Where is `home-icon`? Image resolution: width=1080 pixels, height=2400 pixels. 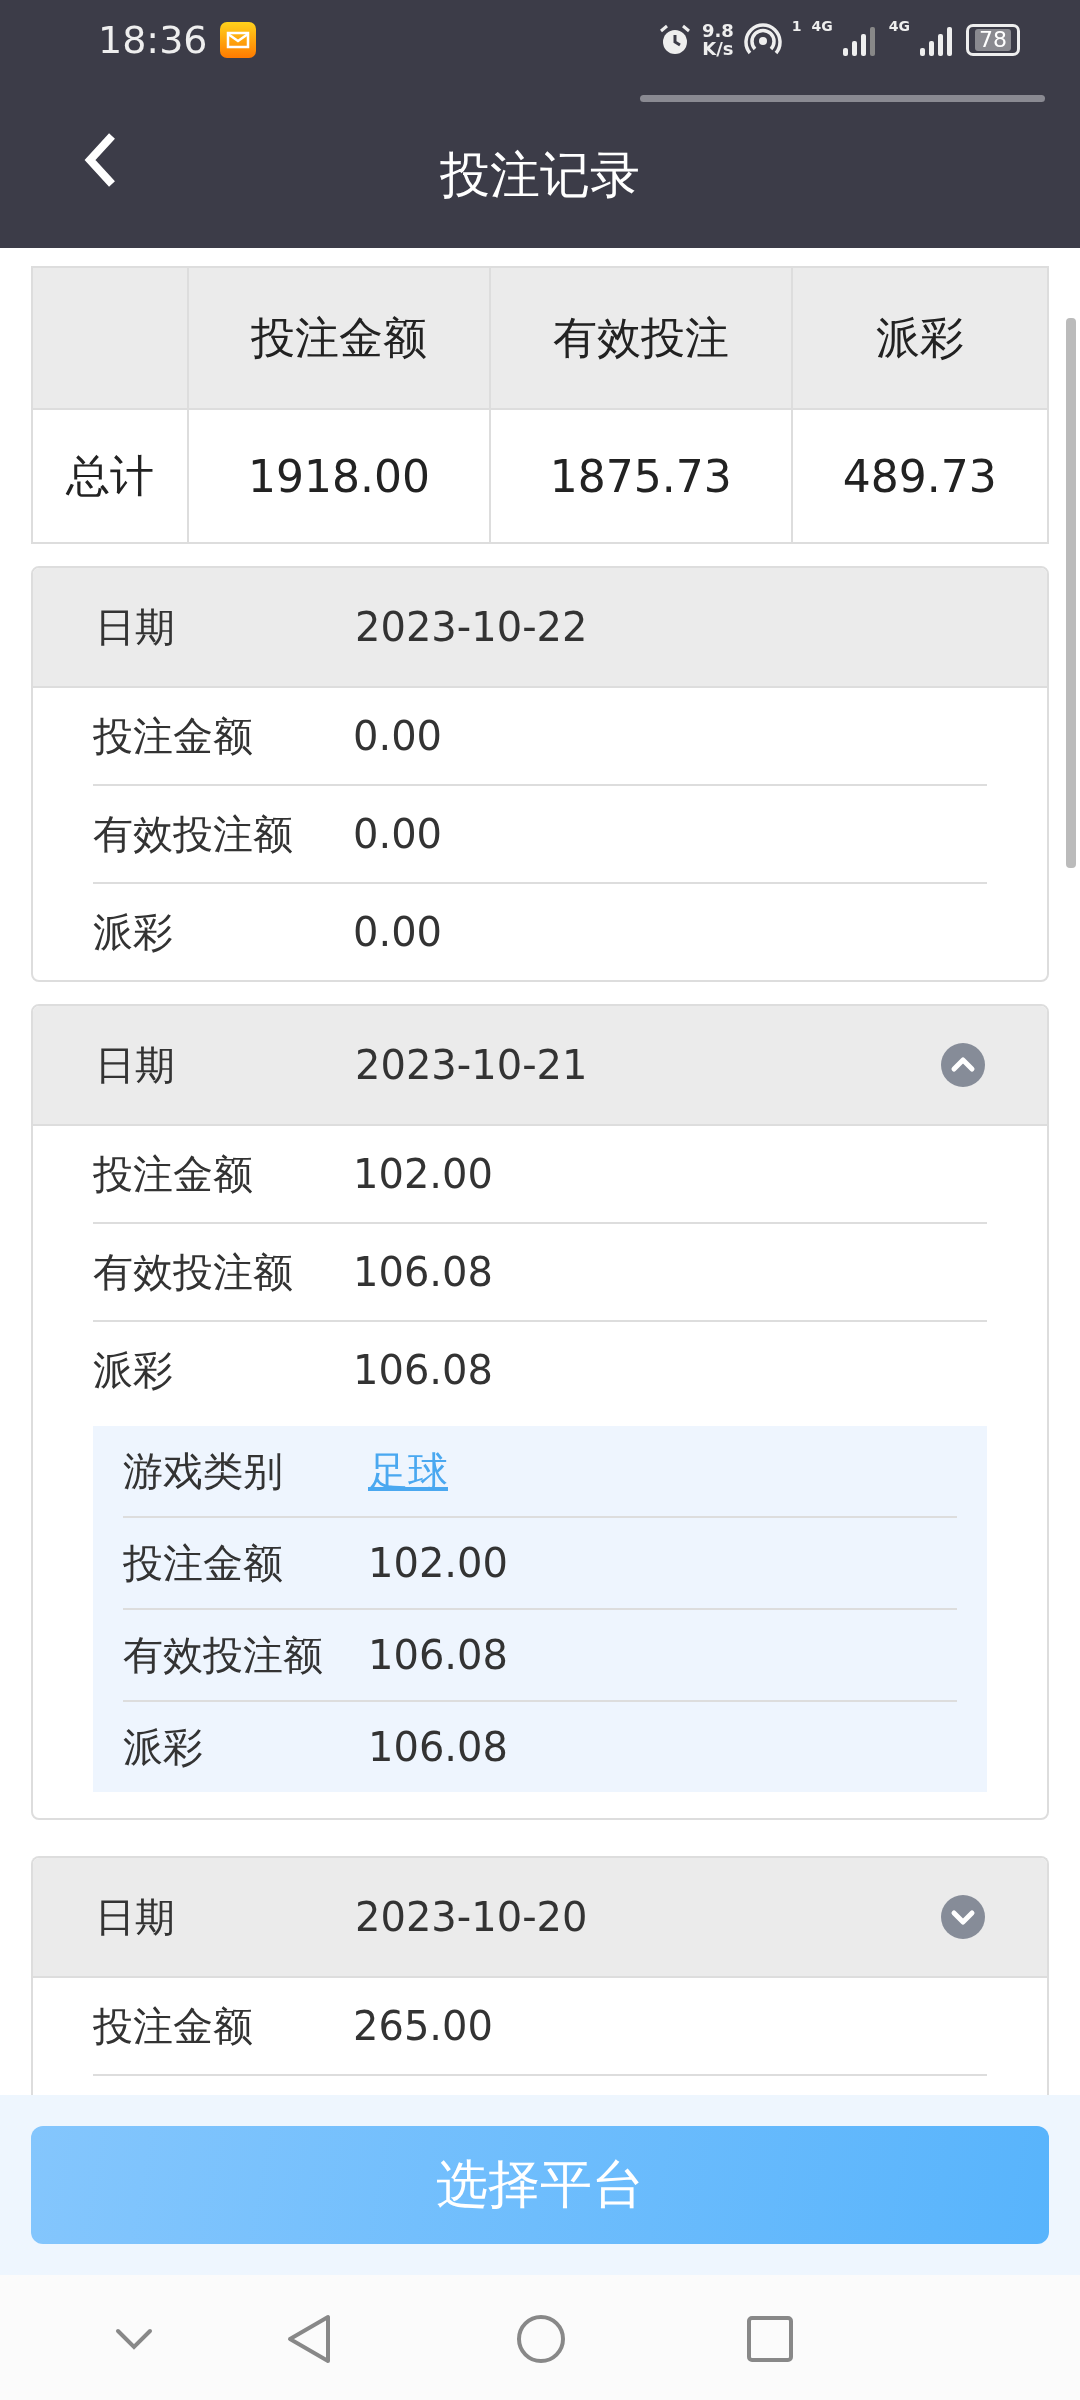 home-icon is located at coordinates (541, 2339).